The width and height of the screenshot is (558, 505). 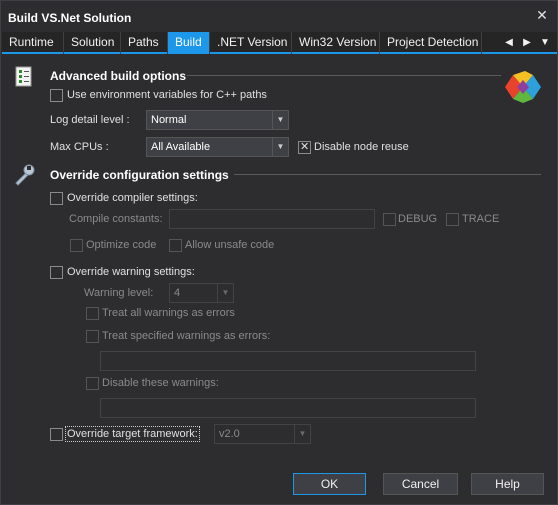 What do you see at coordinates (23, 76) in the screenshot?
I see `checklist-icon` at bounding box center [23, 76].